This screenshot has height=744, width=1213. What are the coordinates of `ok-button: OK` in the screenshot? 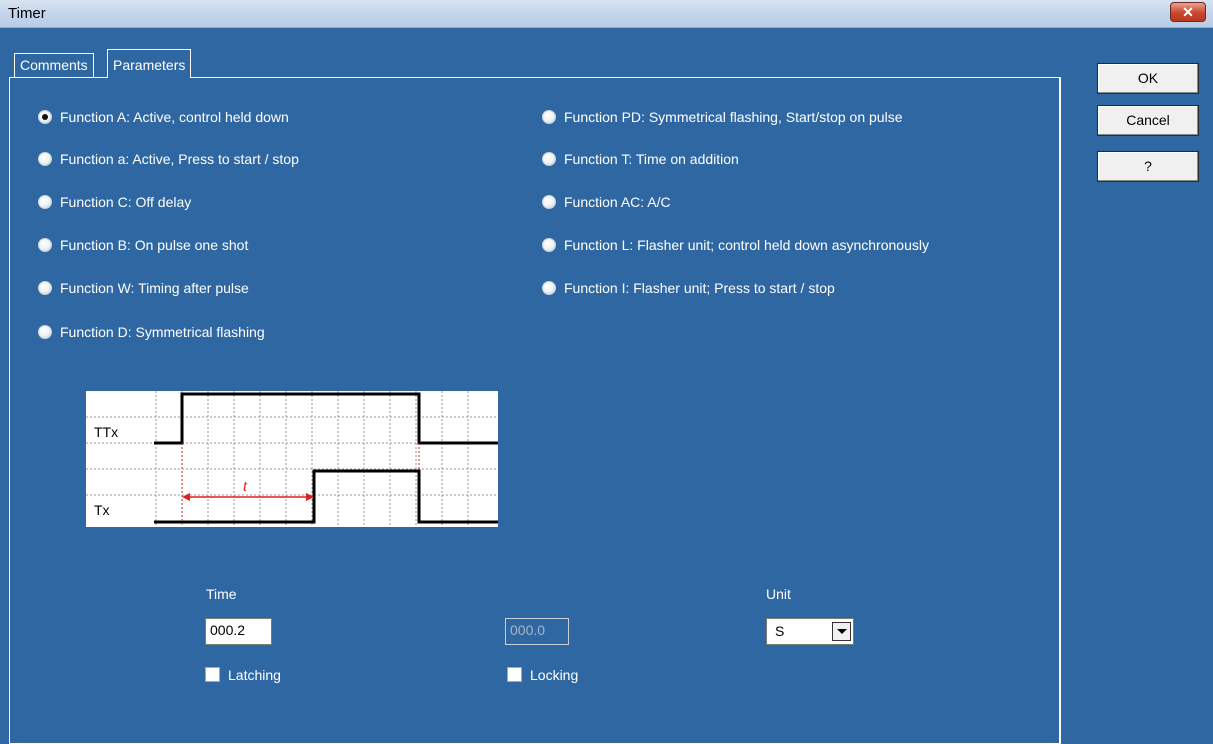 It's located at (1148, 78).